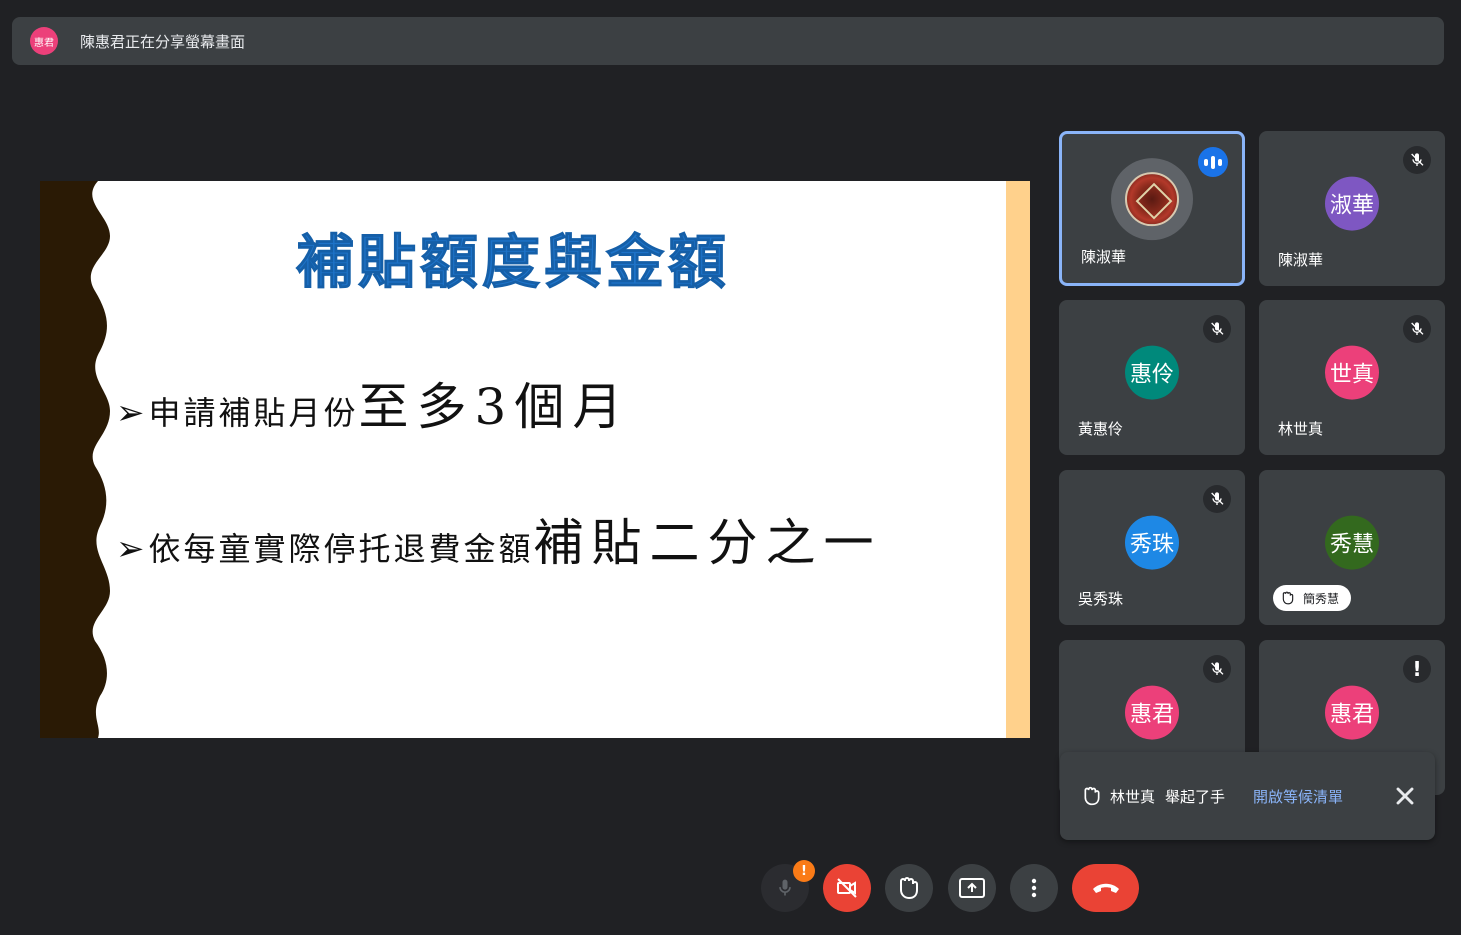 The width and height of the screenshot is (1461, 935). I want to click on raised-hand-badge: 簡秀慧, so click(1312, 598).